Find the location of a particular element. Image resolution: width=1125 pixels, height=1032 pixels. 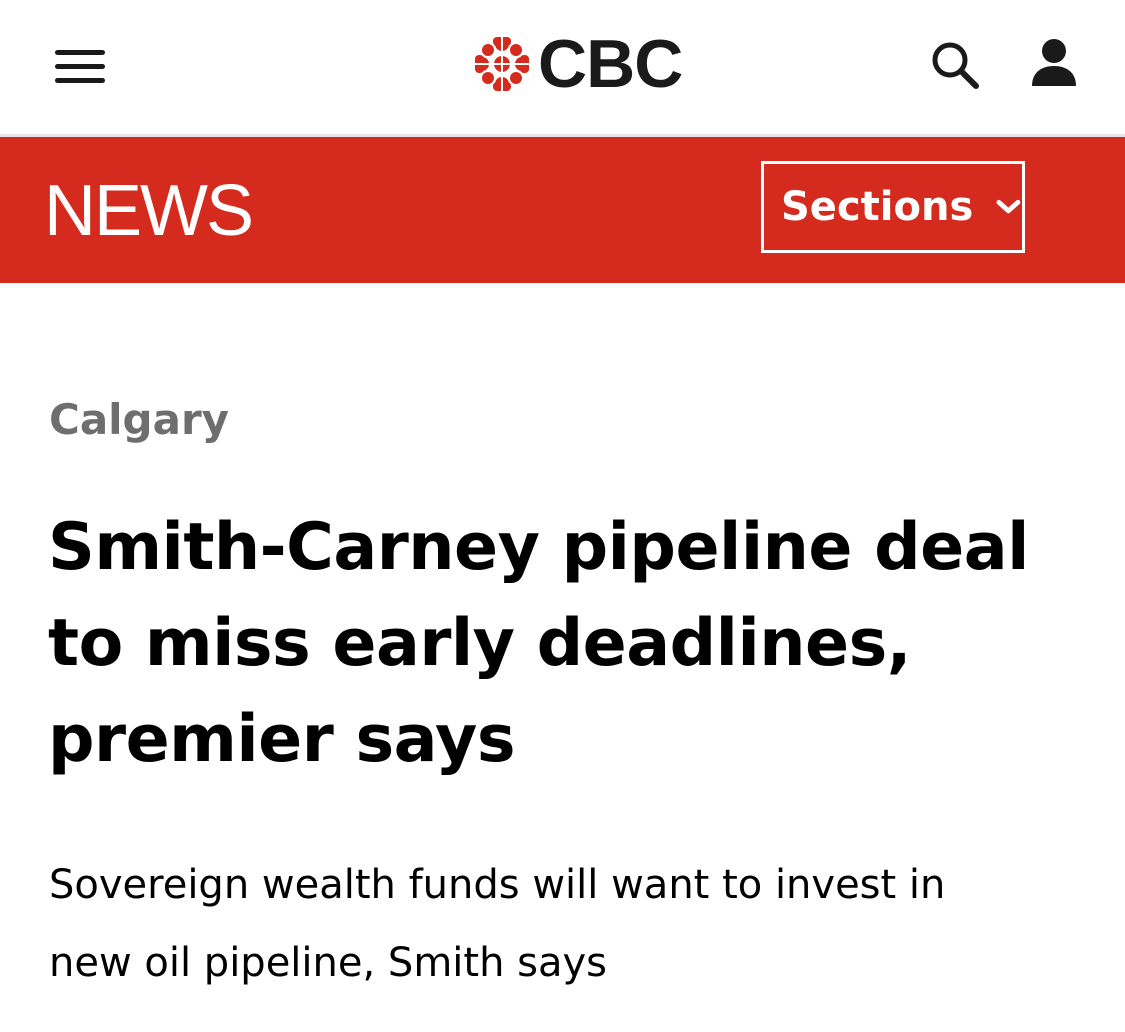

cbc-logo: CBC is located at coordinates (577, 64).